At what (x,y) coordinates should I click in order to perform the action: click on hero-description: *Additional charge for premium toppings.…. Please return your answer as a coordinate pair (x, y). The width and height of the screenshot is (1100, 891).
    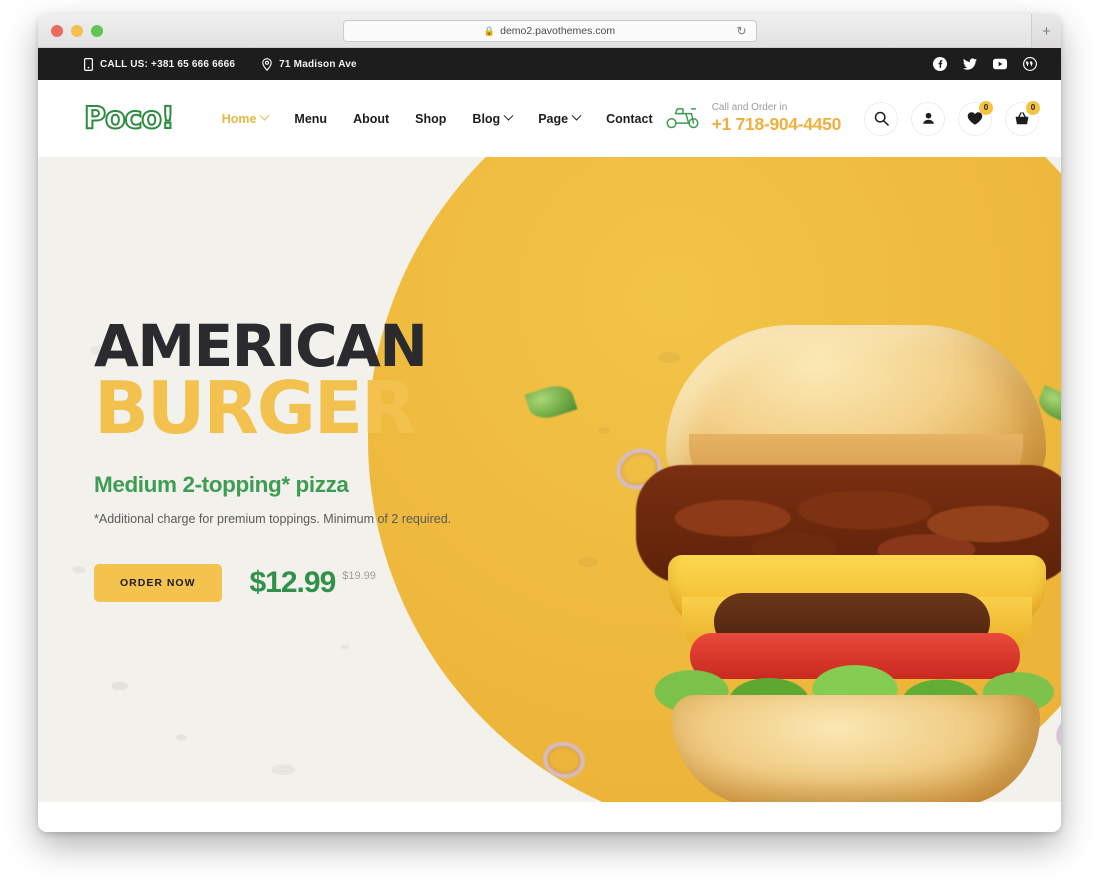
    Looking at the image, I should click on (273, 519).